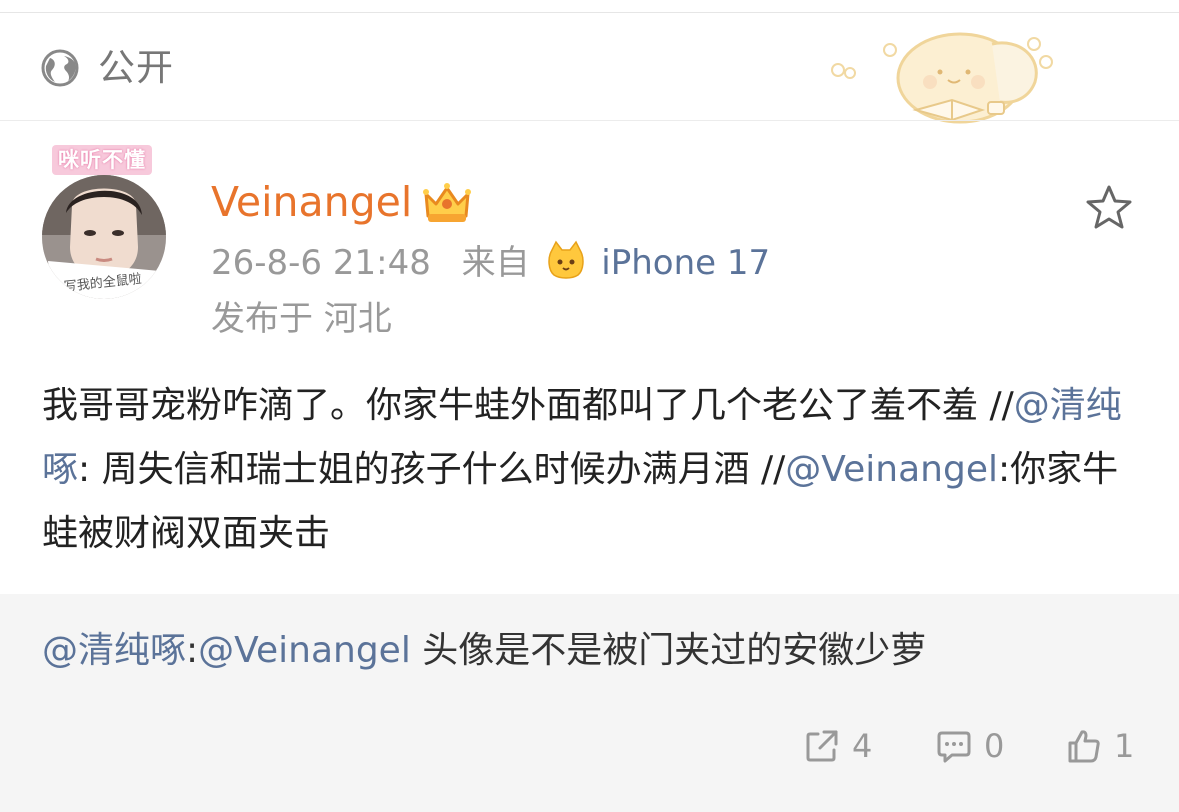  I want to click on share-button: 4, so click(838, 746).